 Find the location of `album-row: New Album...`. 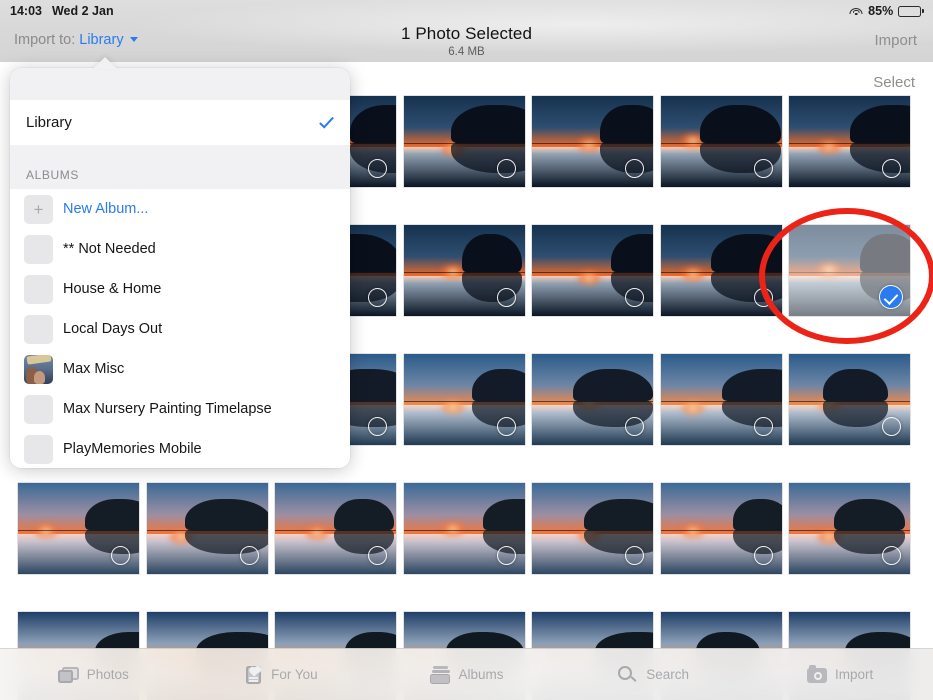

album-row: New Album... is located at coordinates (180, 209).